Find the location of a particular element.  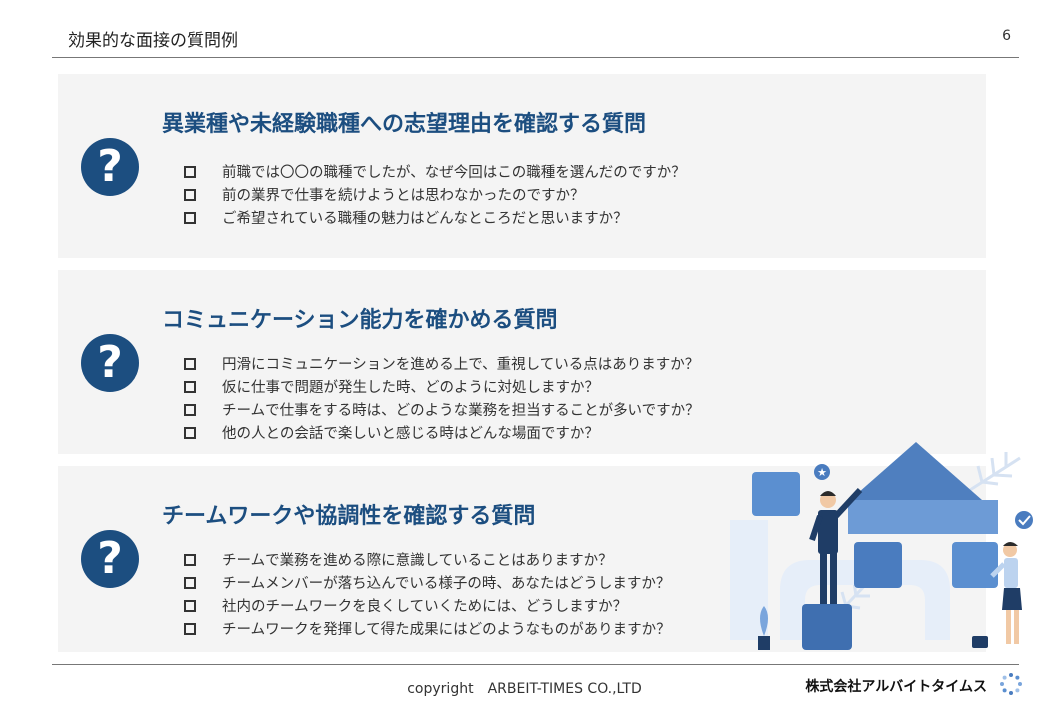

cube-block-right is located at coordinates (975, 565).